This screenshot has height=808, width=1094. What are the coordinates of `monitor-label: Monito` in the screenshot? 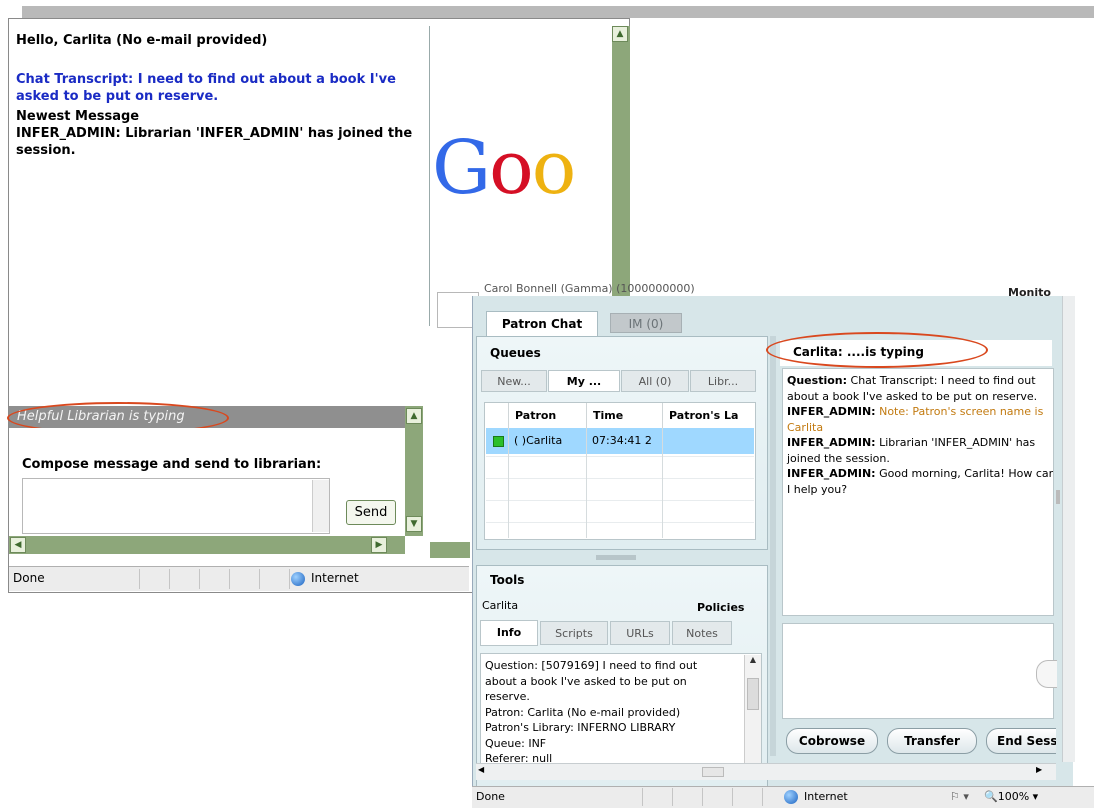 It's located at (1029, 292).